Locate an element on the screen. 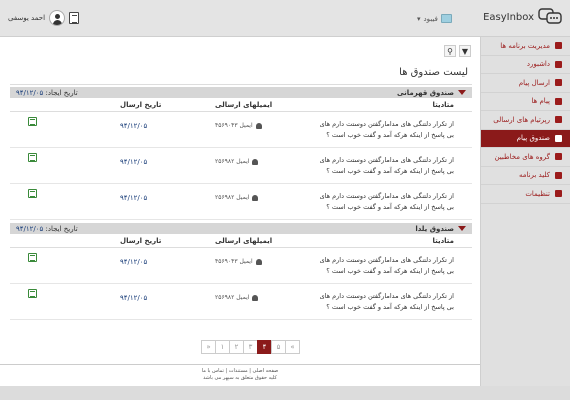  created-label: تاریخ ایجاد: is located at coordinates (61, 92).